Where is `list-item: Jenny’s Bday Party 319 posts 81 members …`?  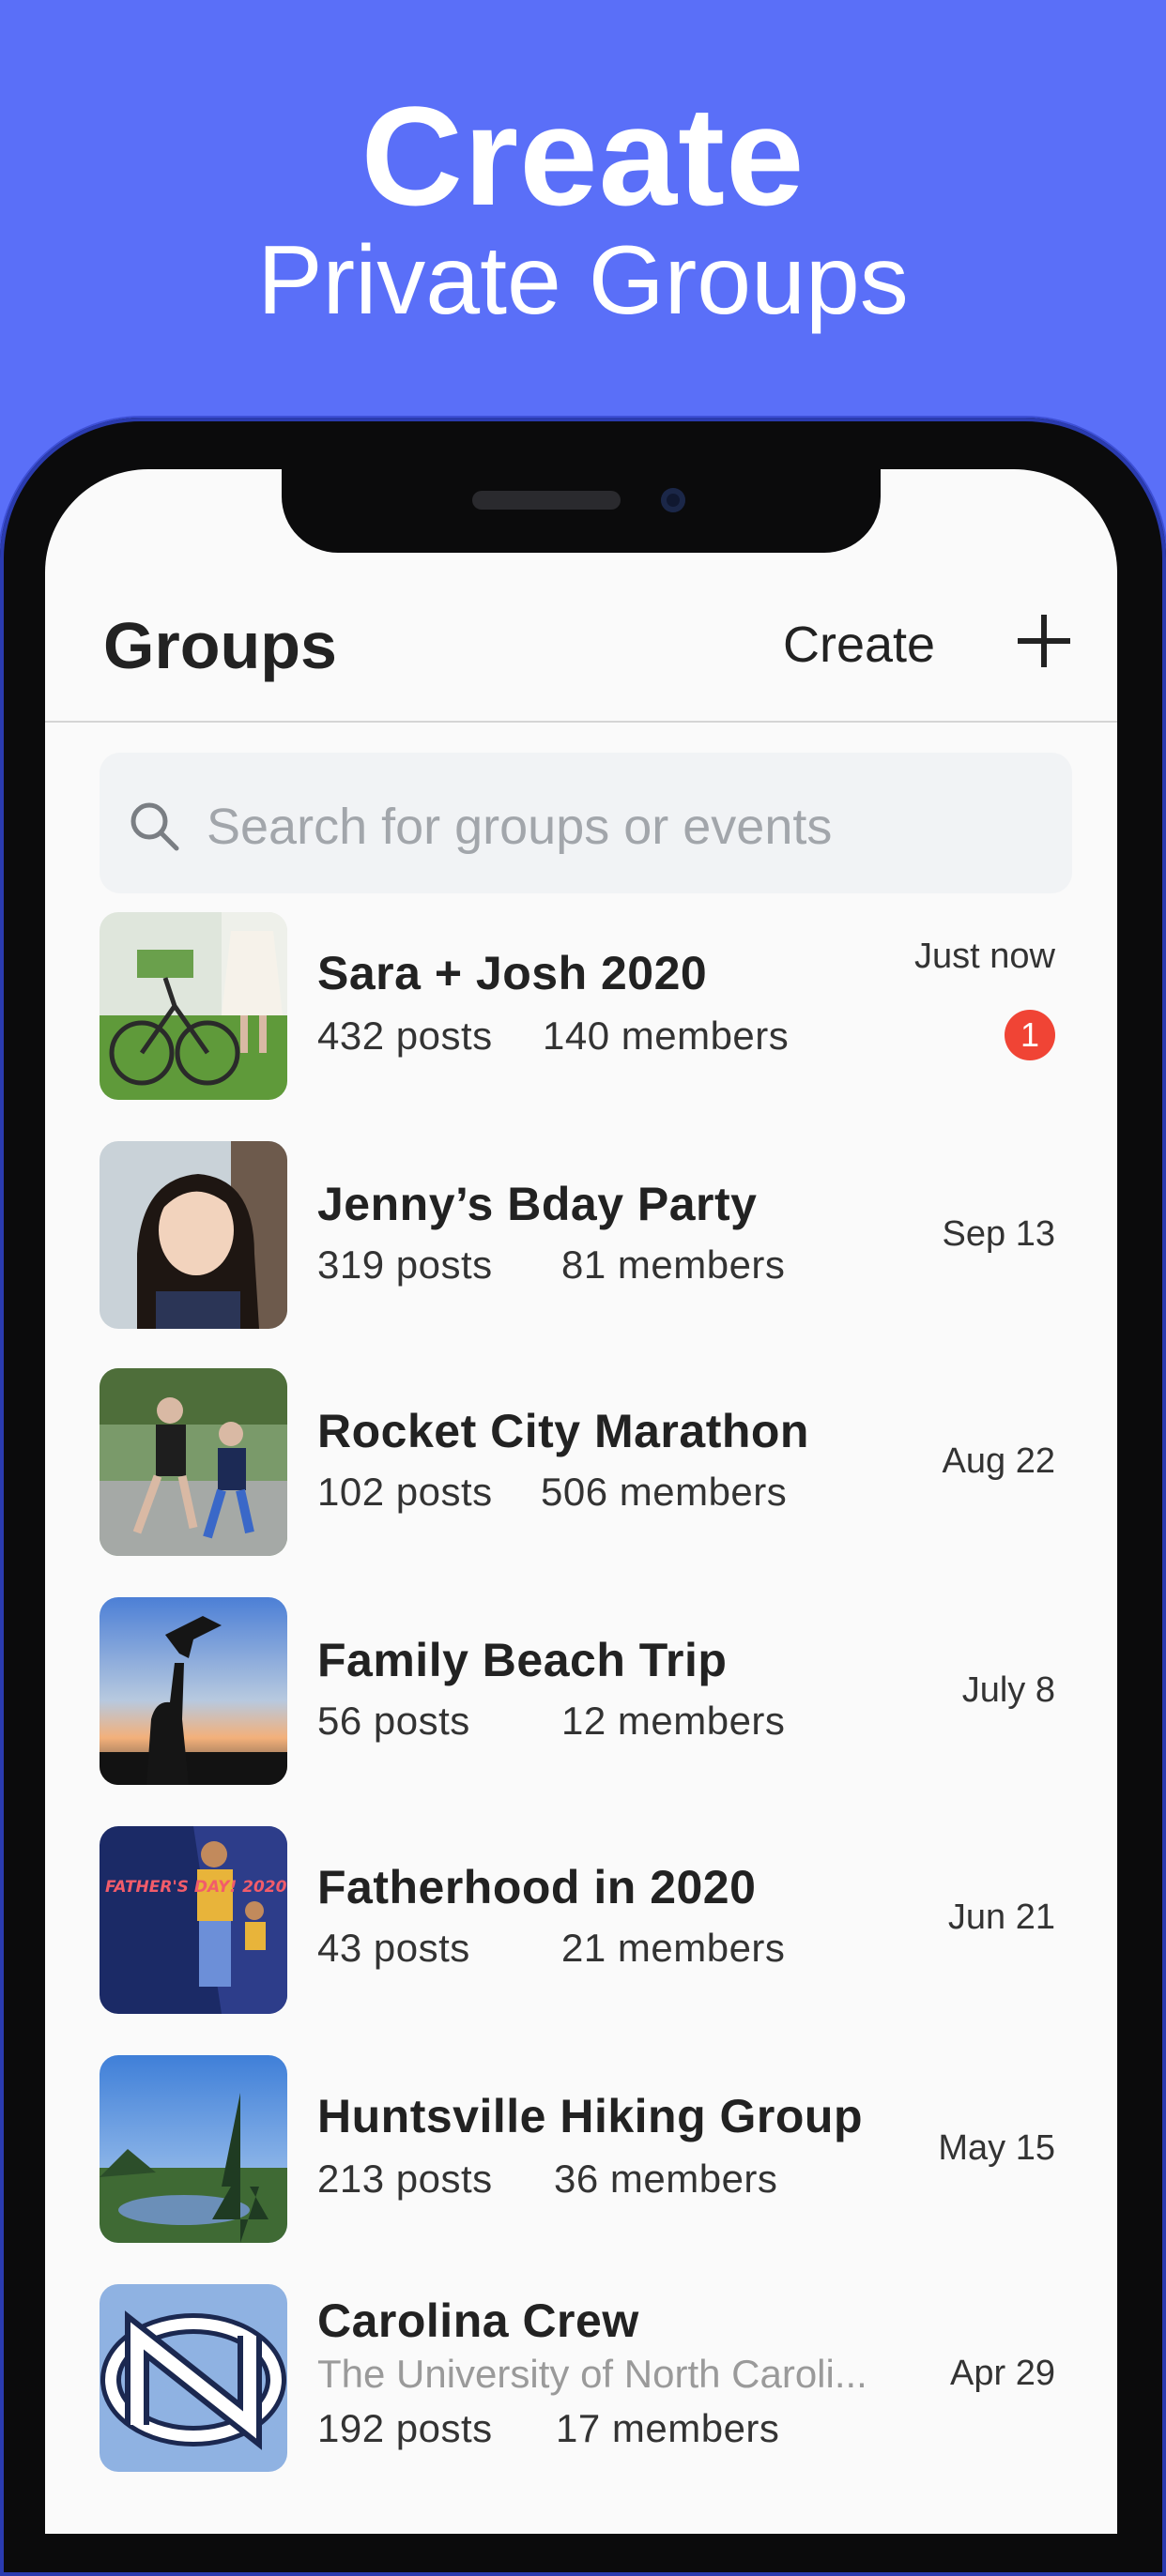
list-item: Jenny’s Bday Party 319 posts 81 members … is located at coordinates (586, 1235).